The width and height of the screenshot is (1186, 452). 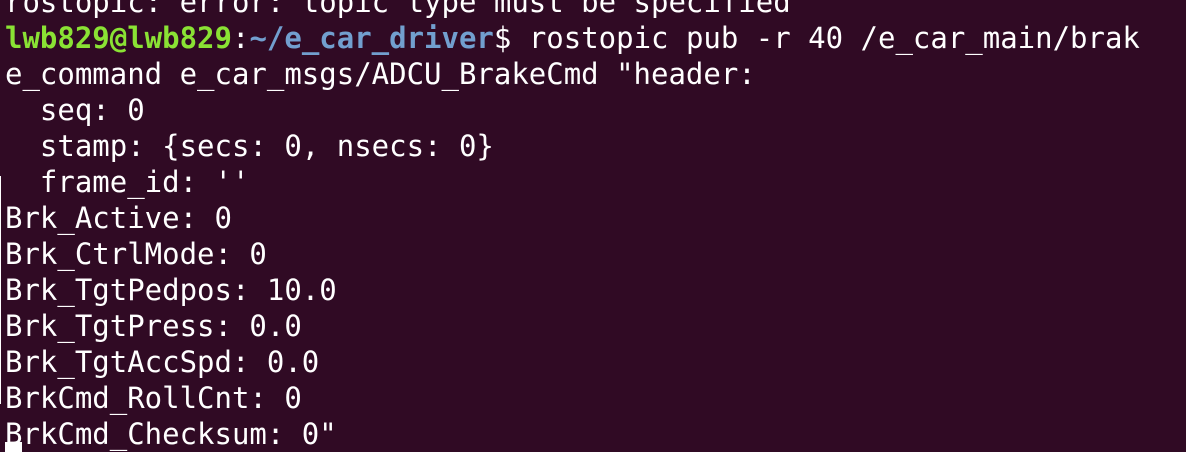 What do you see at coordinates (118, 38) in the screenshot?
I see `prompt-user-host: lwb829@lwb829` at bounding box center [118, 38].